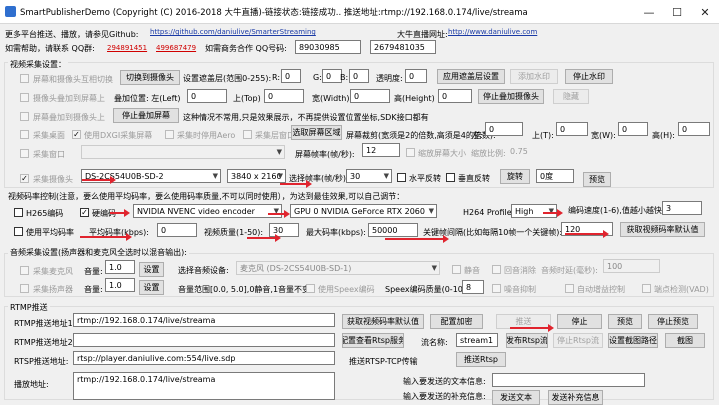  I want to click on publish-rtsp-button: 发布Rtsp流, so click(527, 340).